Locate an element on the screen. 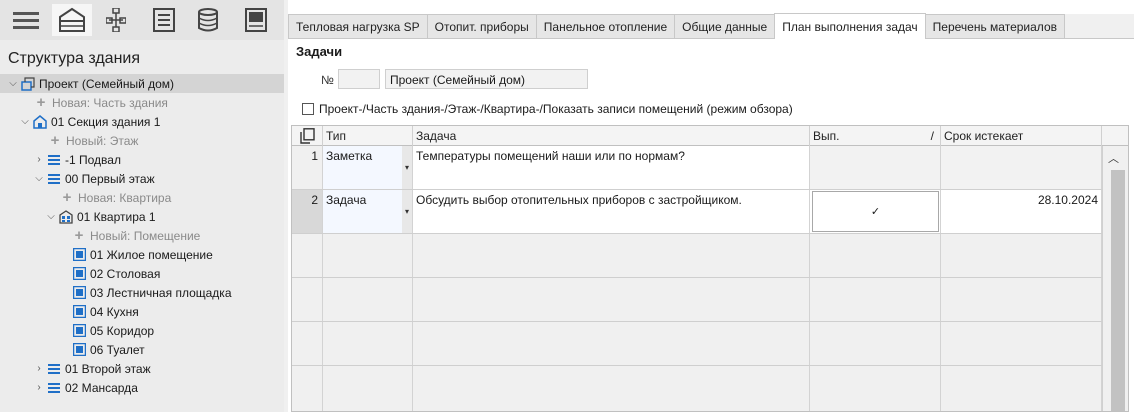 The height and width of the screenshot is (412, 1134). number-label: № is located at coordinates (327, 80).